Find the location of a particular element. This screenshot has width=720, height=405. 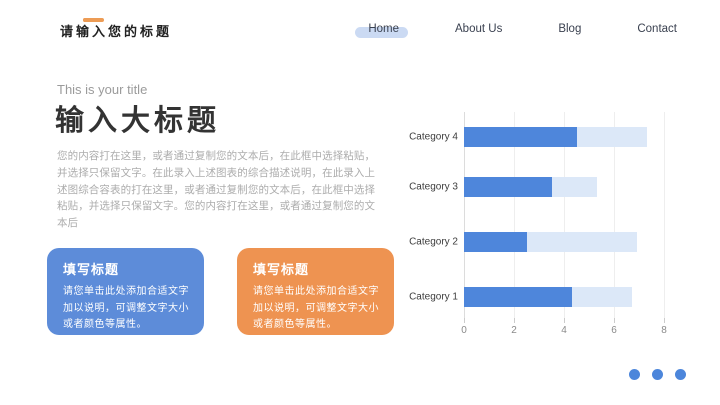

nav-item-label: About Us is located at coordinates (479, 29).